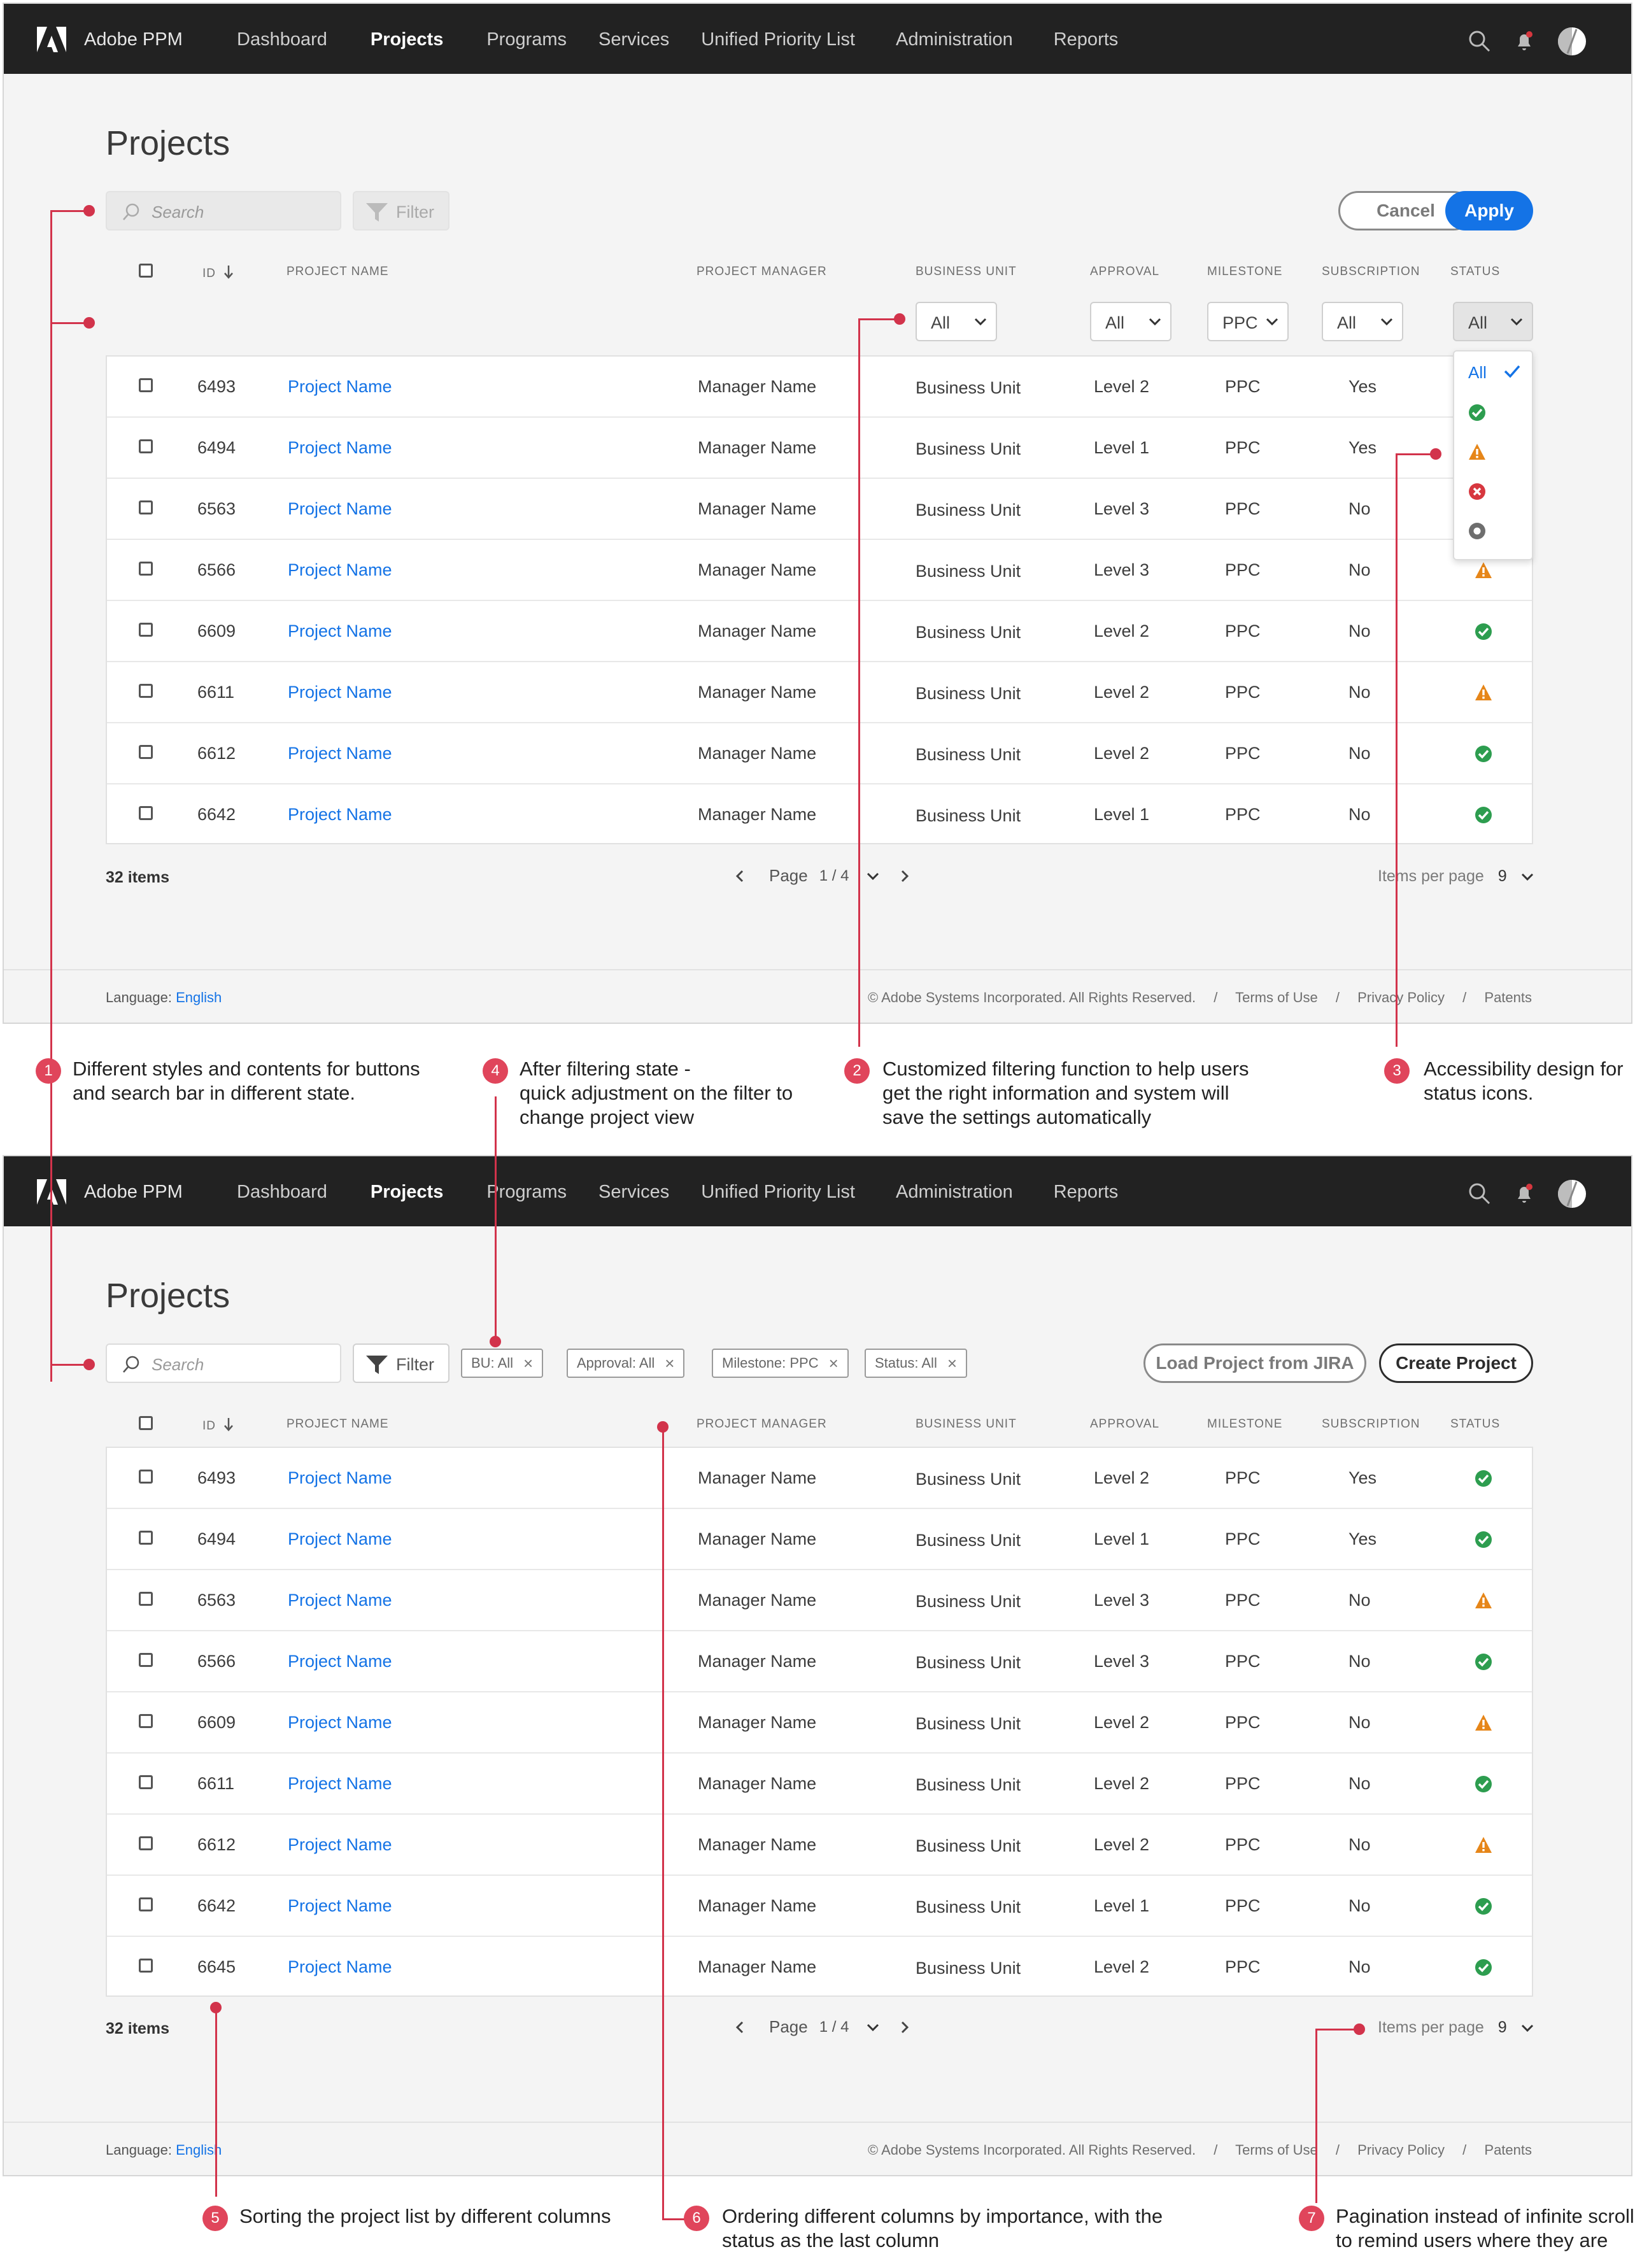  I want to click on filter-chip-bu: BU: All ×, so click(503, 1363).